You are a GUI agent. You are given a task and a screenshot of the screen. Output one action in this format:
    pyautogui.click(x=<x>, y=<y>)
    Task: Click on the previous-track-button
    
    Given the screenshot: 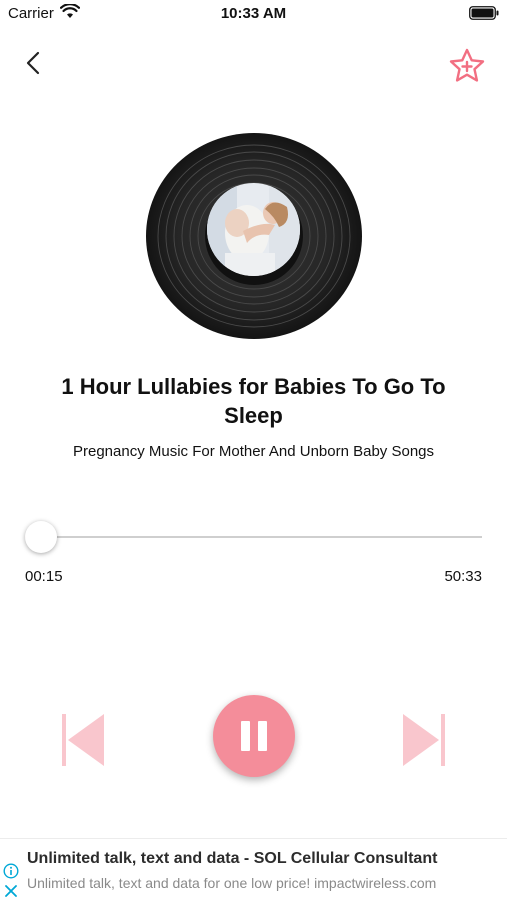 What is the action you would take?
    pyautogui.click(x=83, y=740)
    